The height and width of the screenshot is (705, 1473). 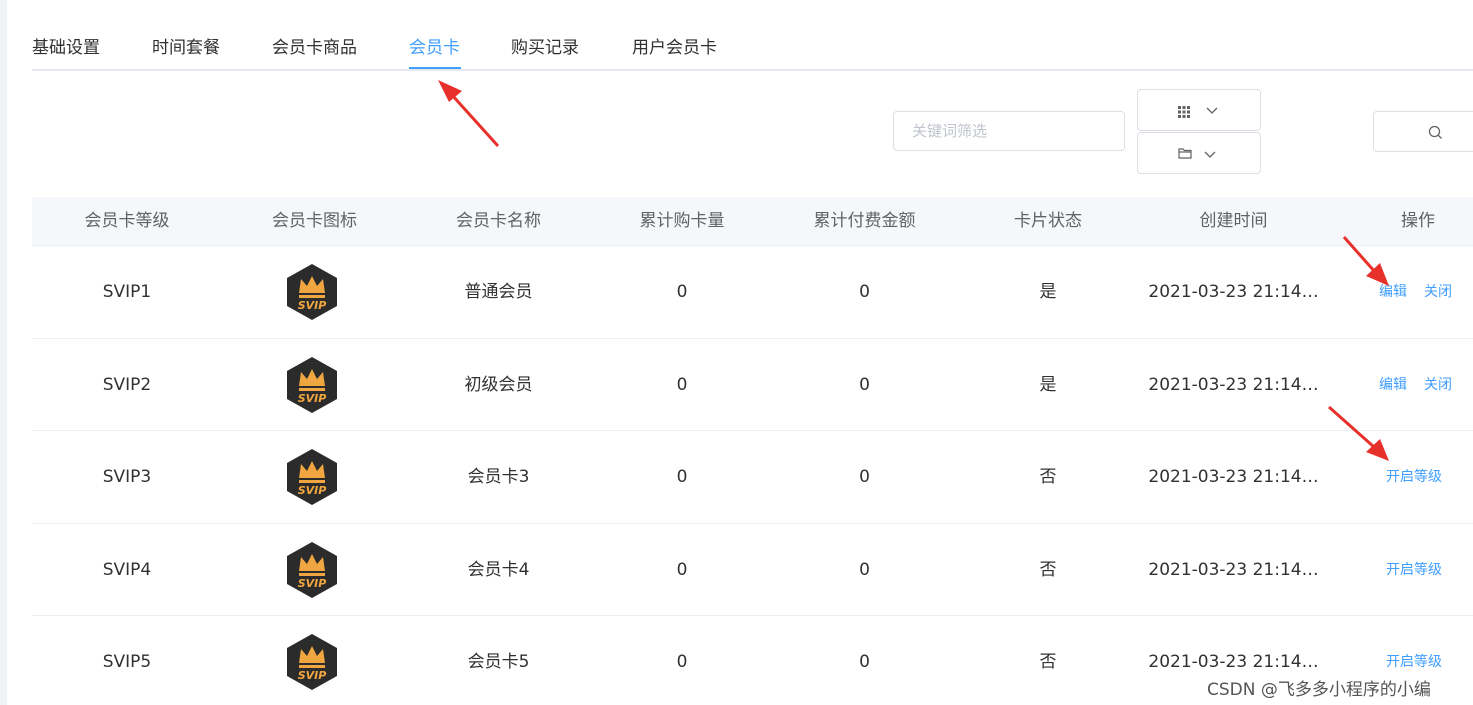 I want to click on col-level: 会员卡等级, so click(x=127, y=221).